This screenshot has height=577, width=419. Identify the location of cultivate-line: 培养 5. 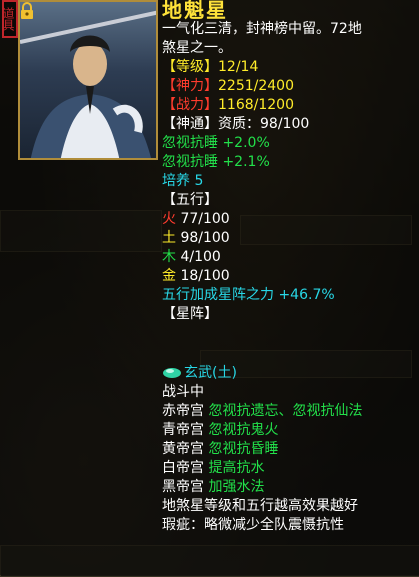
(183, 181).